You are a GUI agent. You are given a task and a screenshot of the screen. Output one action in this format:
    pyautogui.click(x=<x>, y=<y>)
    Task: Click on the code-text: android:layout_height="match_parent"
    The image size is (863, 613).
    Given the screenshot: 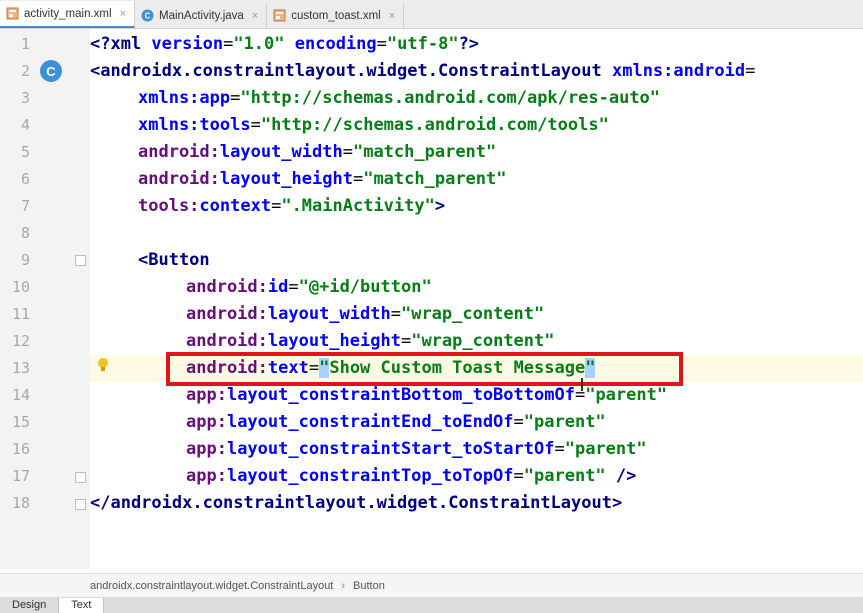 What is the action you would take?
    pyautogui.click(x=322, y=179)
    